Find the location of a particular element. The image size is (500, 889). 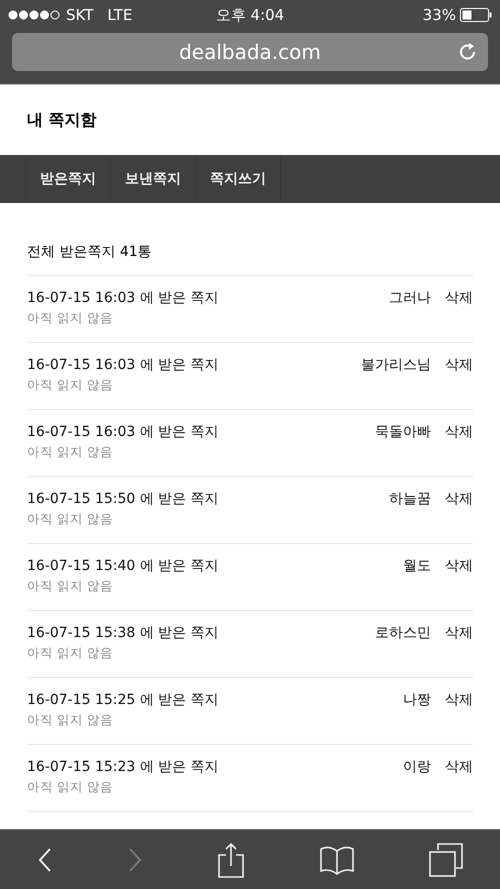

received-time: 16-07-15 15:23 에 받은 쪽지 is located at coordinates (123, 767).